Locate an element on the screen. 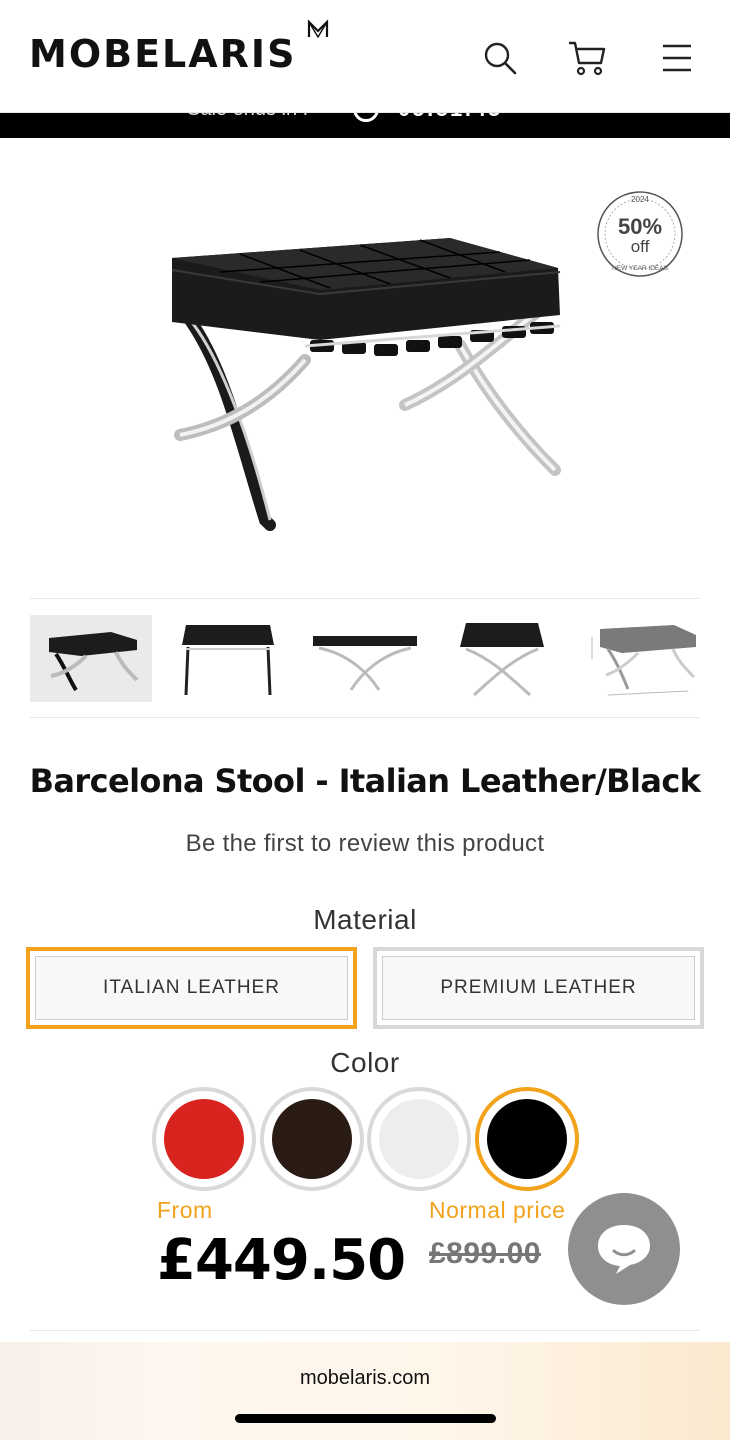 The image size is (730, 1440). logo-mark-icon is located at coordinates (318, 29).